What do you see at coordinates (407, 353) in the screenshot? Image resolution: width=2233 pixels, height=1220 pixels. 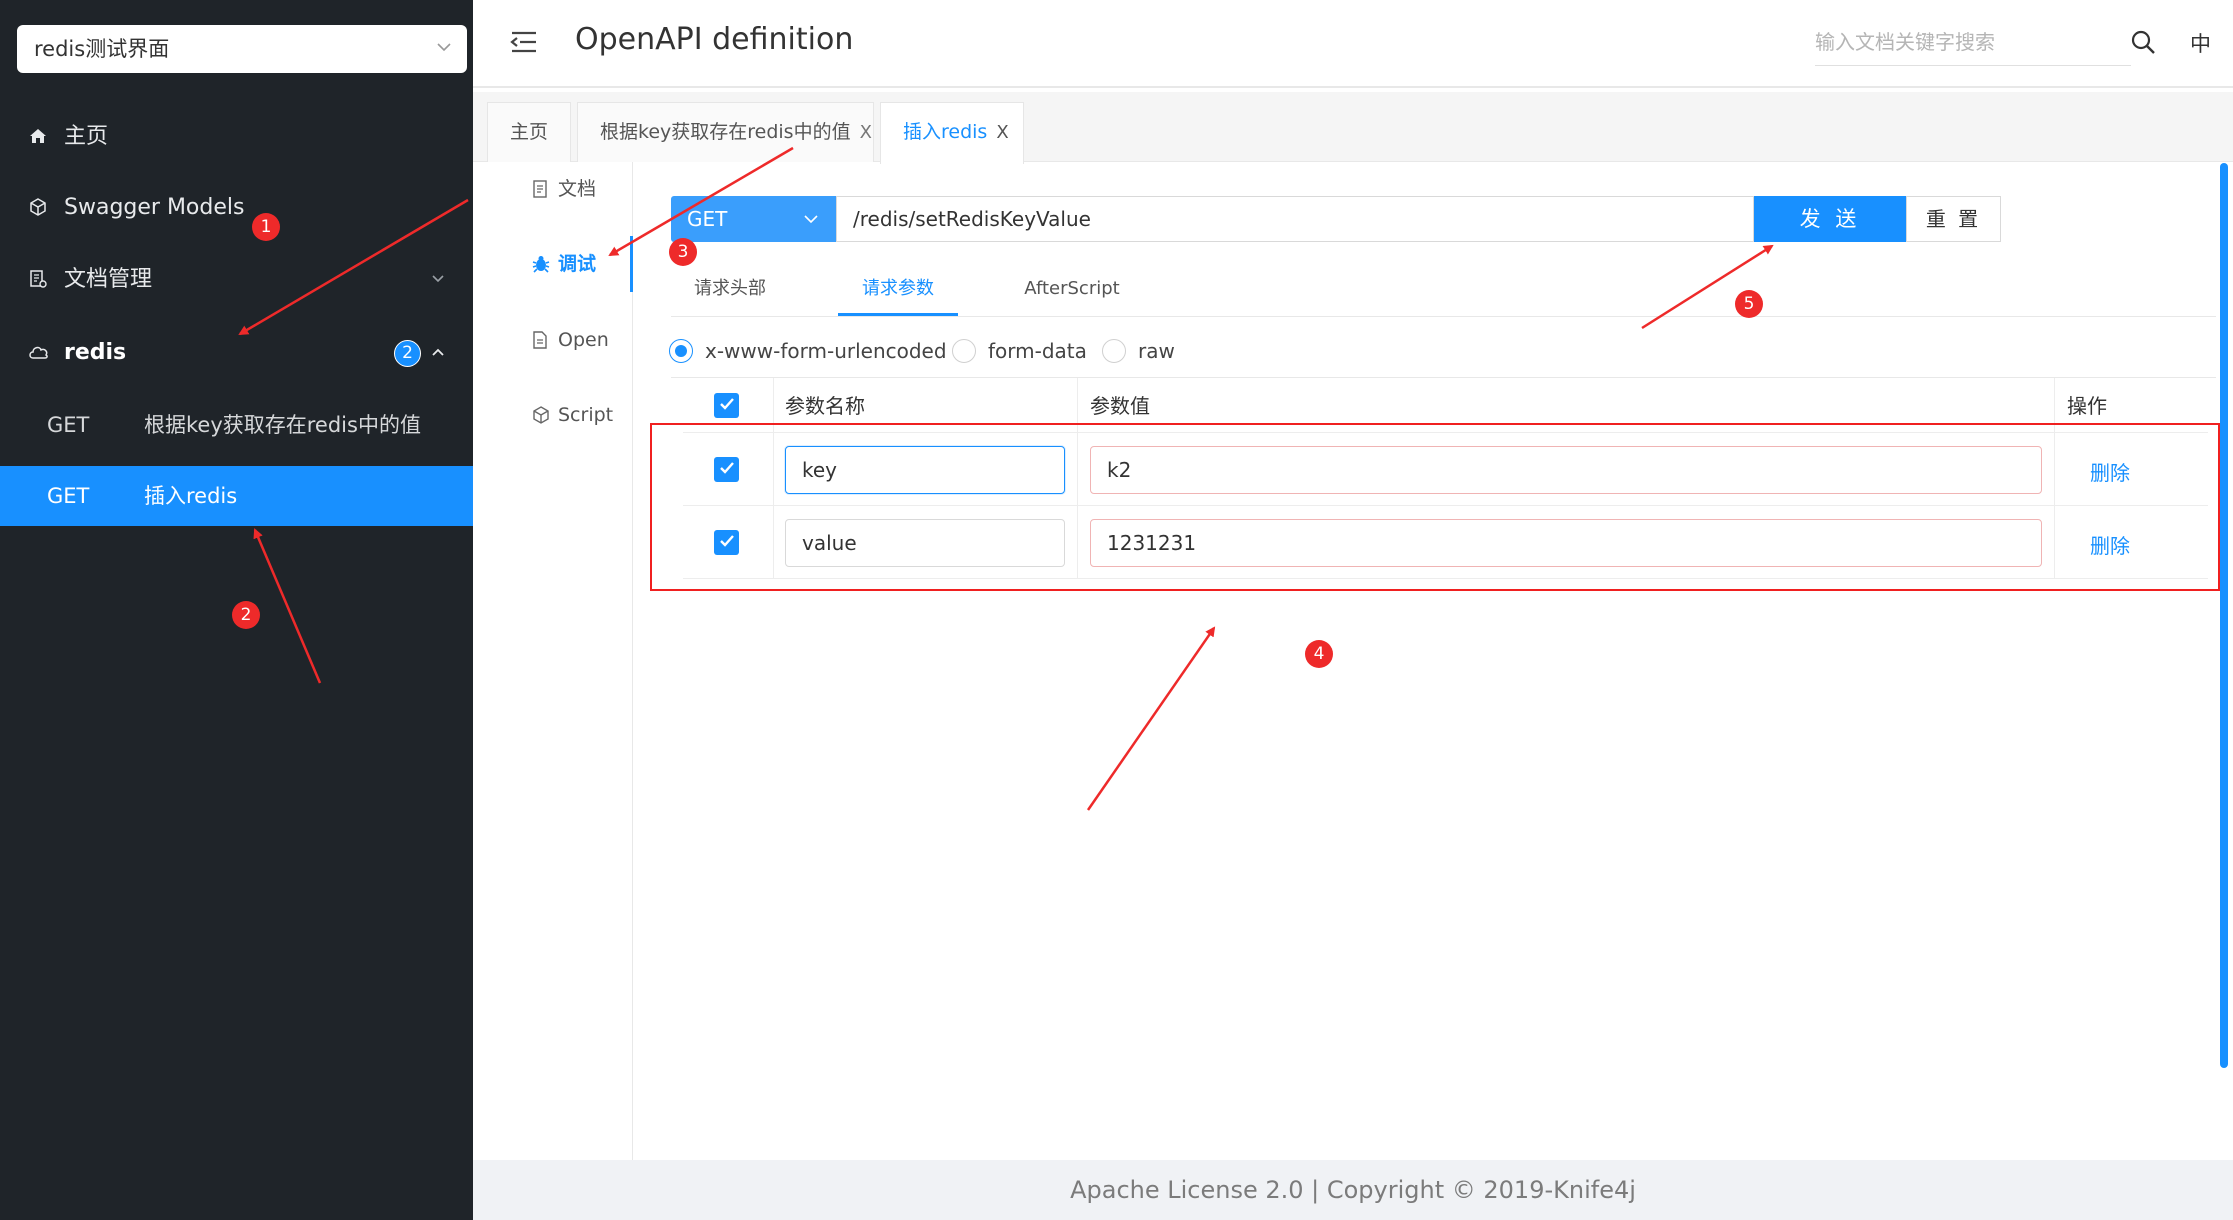 I see `count-badge: 2` at bounding box center [407, 353].